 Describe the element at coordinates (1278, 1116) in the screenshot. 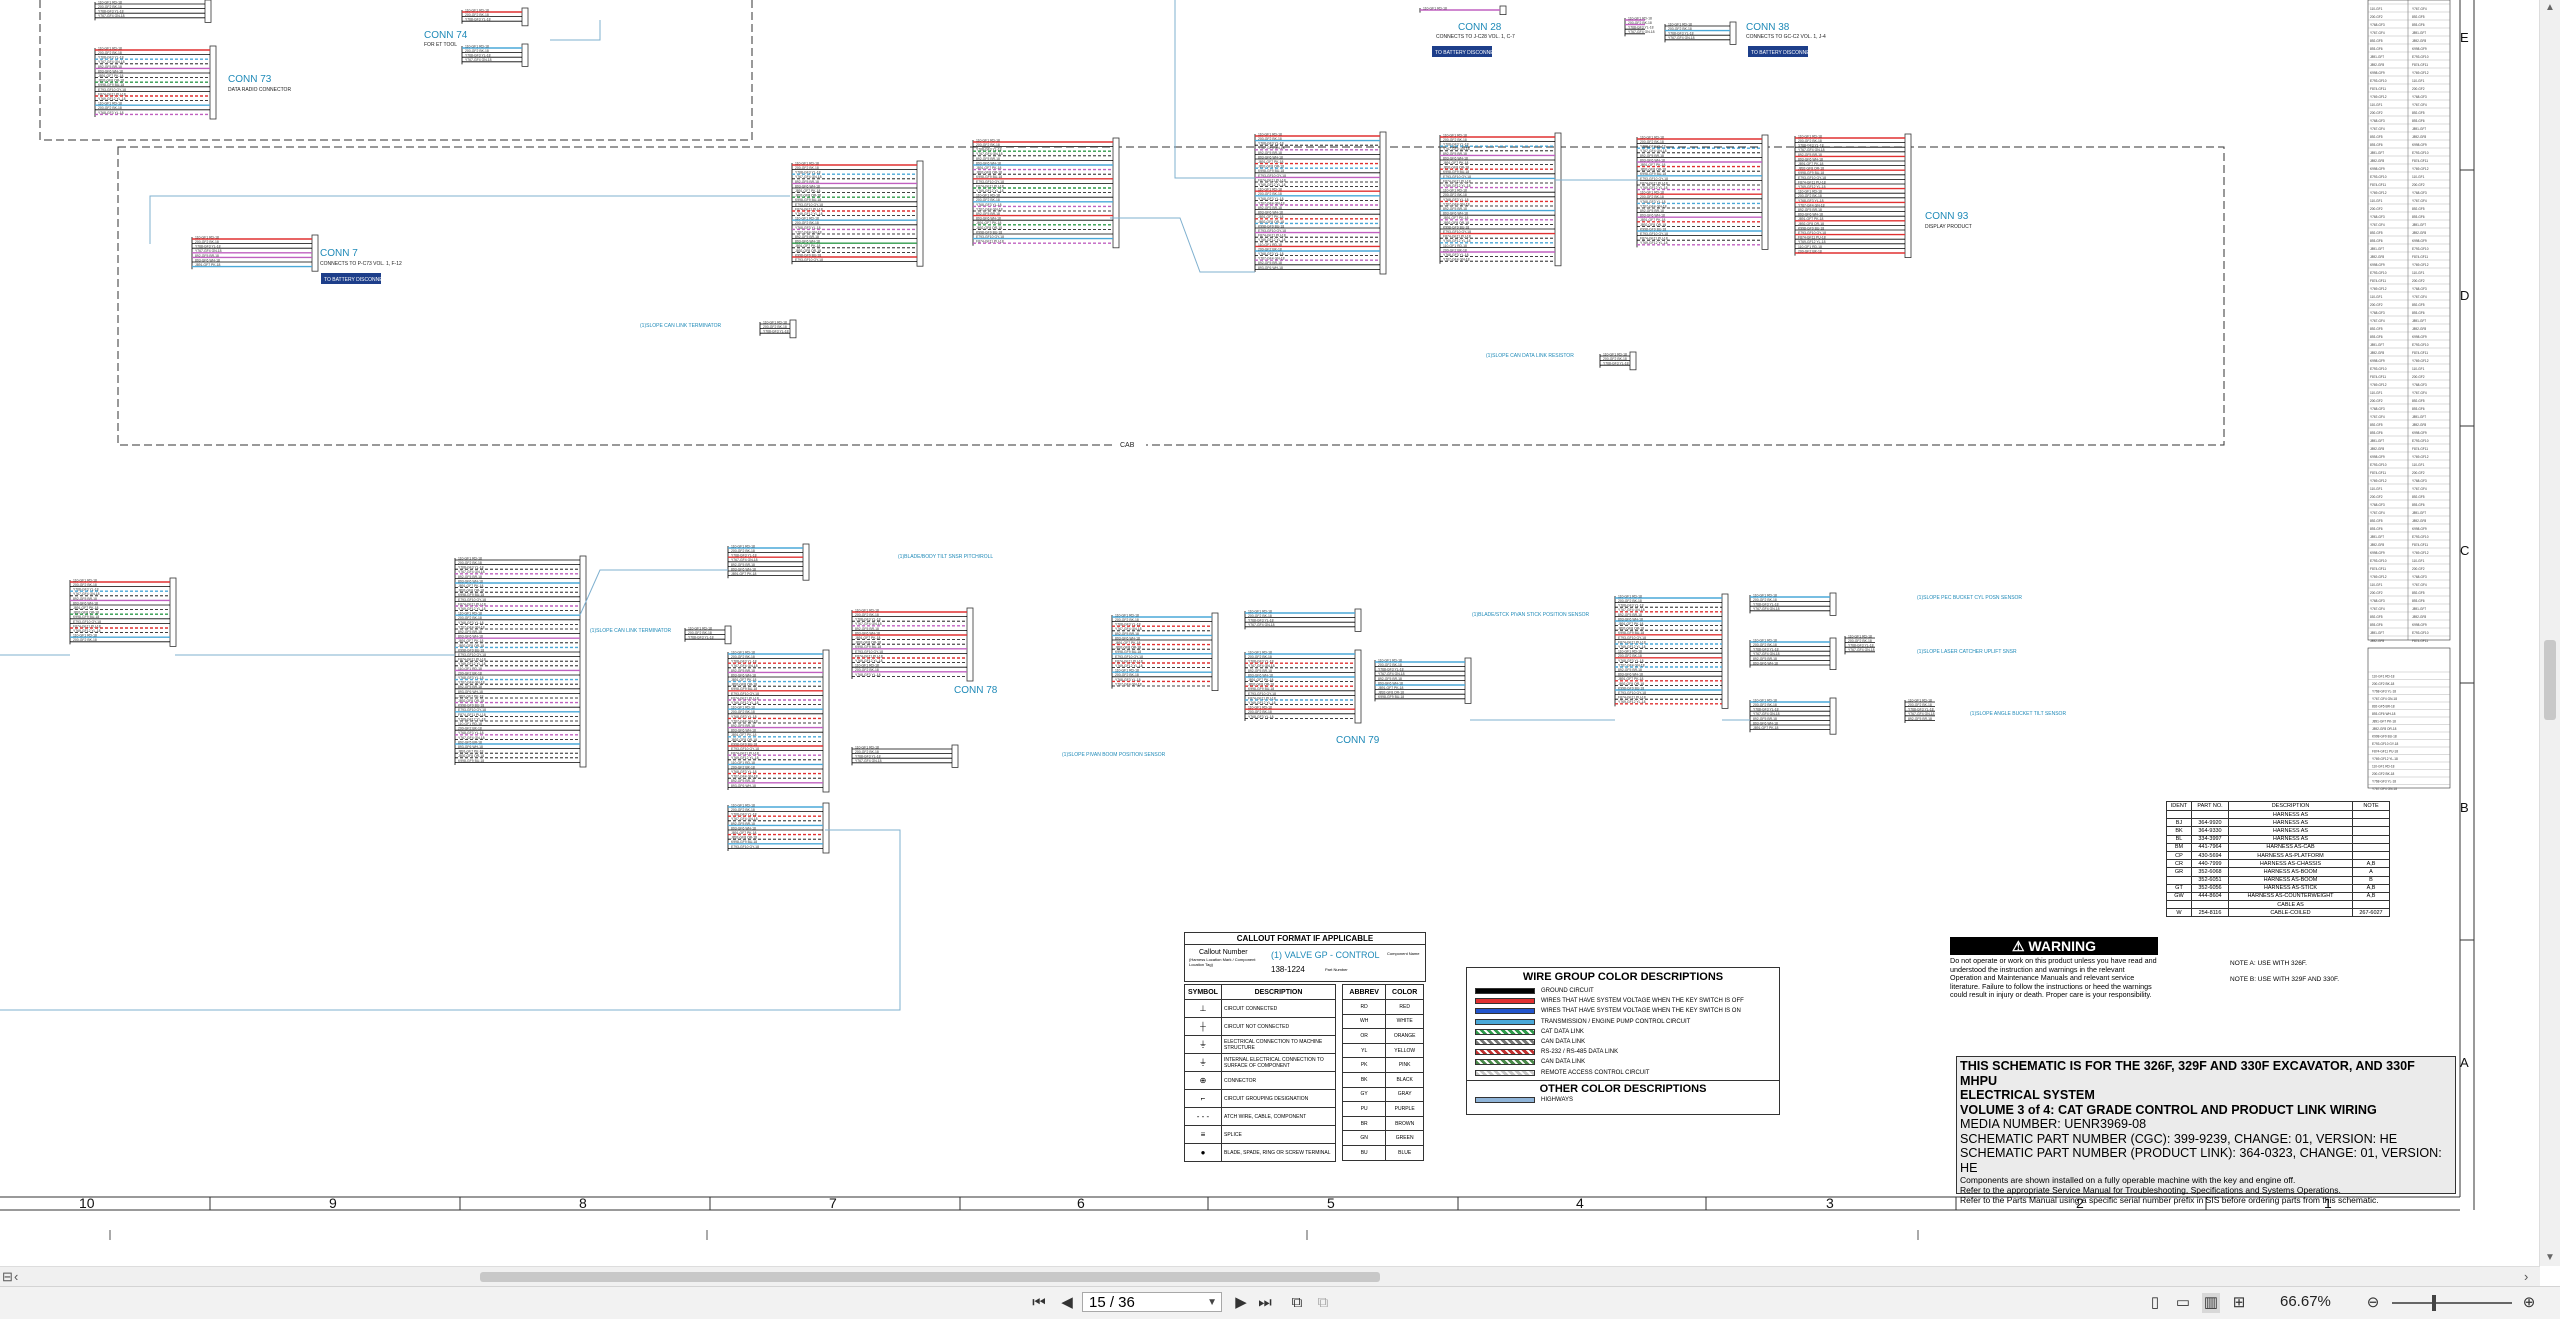

I see `symbol-description: ATCH WIRE, CABLE, COMPONENT` at that location.